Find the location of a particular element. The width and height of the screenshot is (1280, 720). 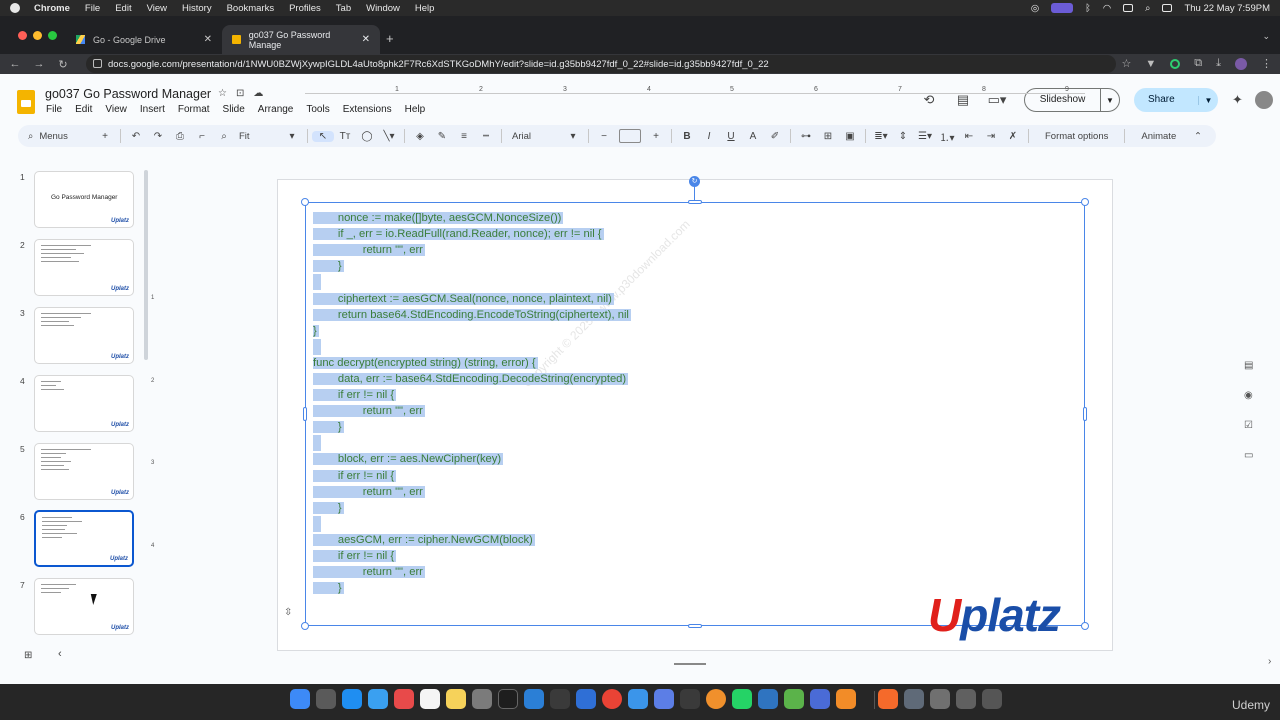

tab-google-drive: Go - Google Drive ✕ is located at coordinates (144, 39).